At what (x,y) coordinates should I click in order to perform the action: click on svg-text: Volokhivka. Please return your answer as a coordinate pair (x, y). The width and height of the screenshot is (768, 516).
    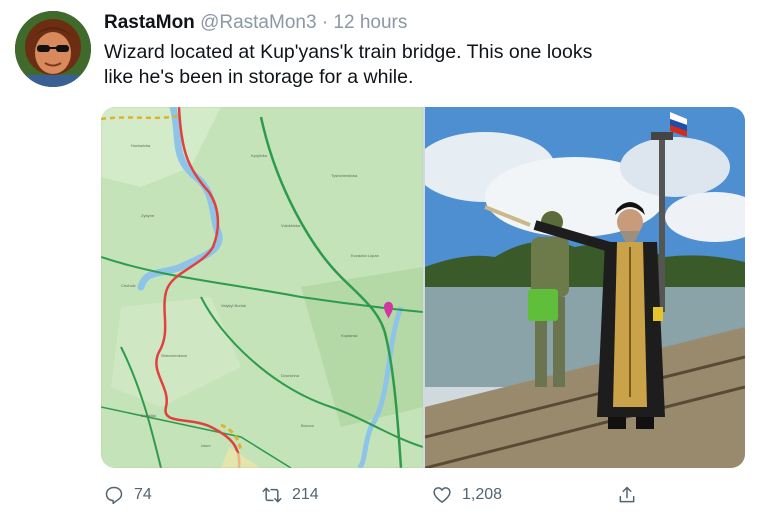
    Looking at the image, I should click on (291, 225).